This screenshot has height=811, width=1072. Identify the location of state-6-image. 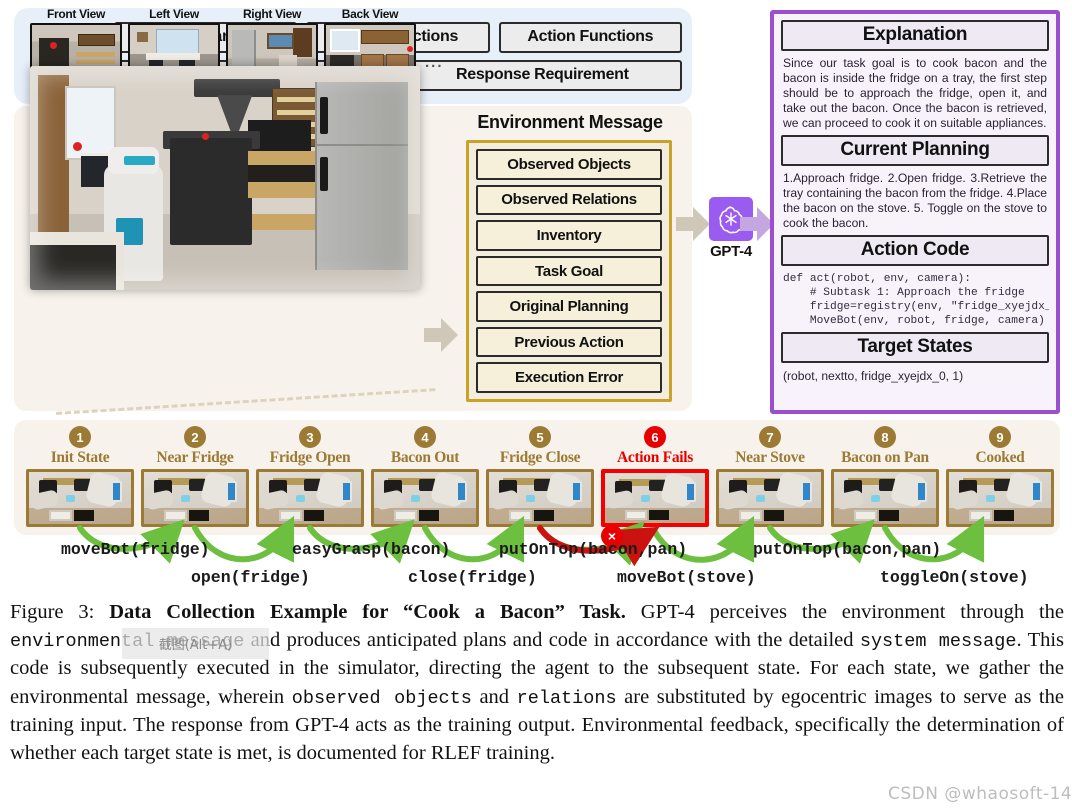
(655, 498).